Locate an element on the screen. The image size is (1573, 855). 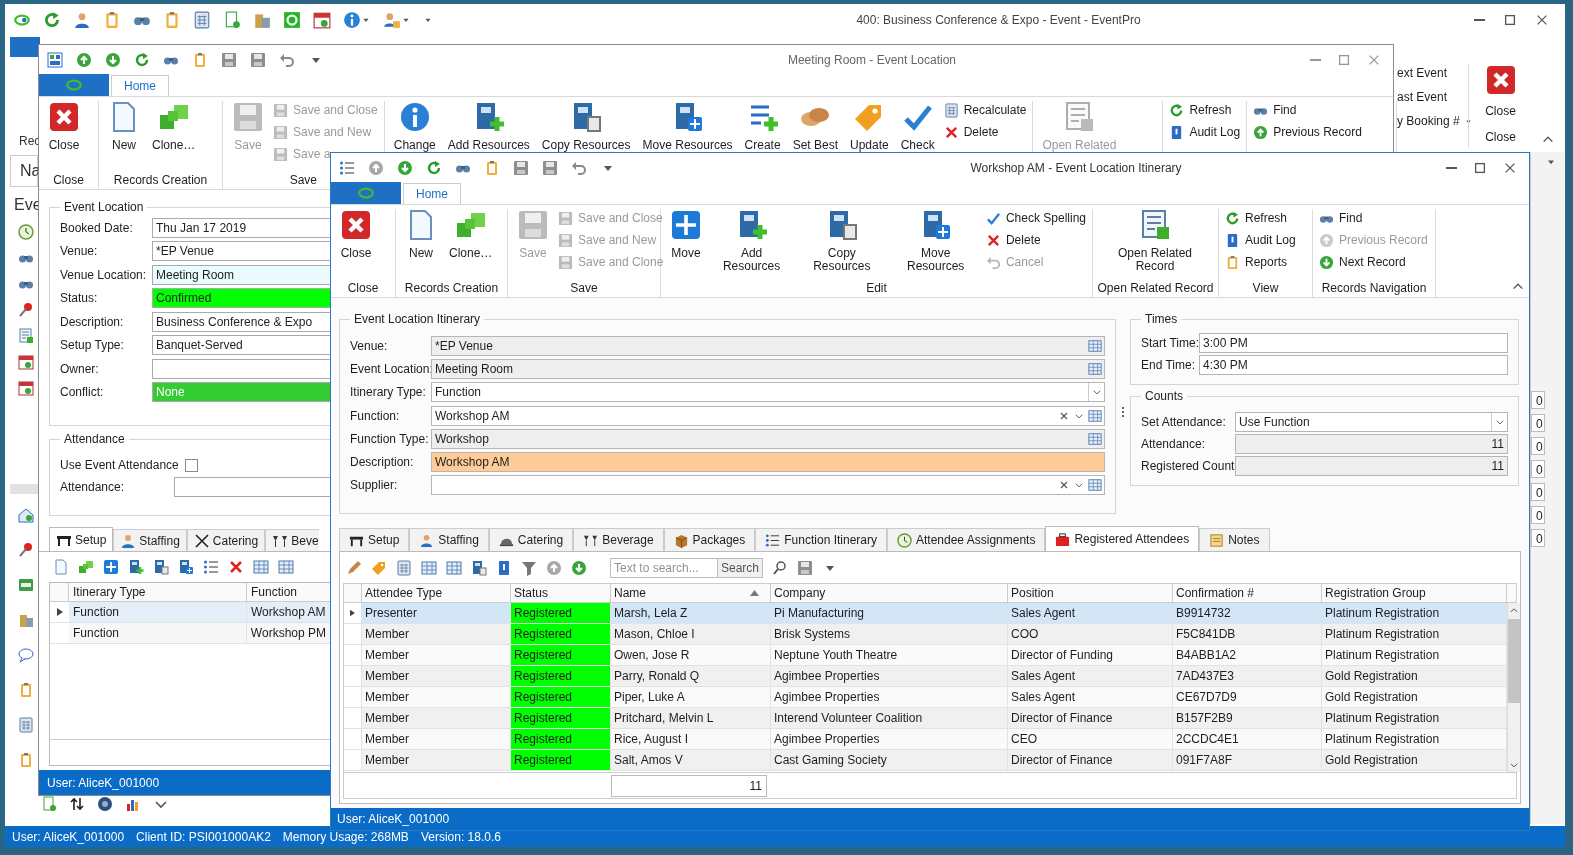
search-button: Search is located at coordinates (739, 567).